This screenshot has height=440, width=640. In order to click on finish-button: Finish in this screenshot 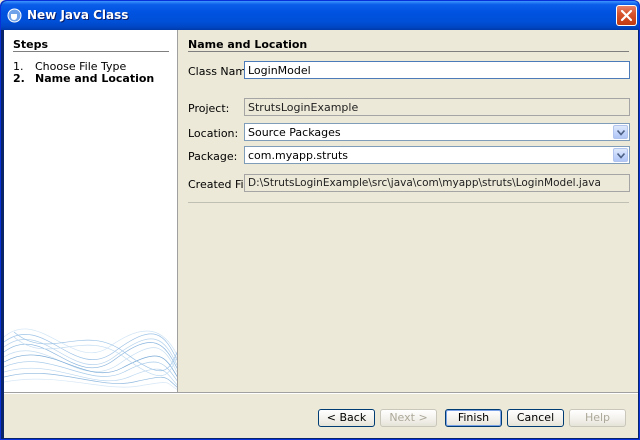, I will do `click(473, 418)`.